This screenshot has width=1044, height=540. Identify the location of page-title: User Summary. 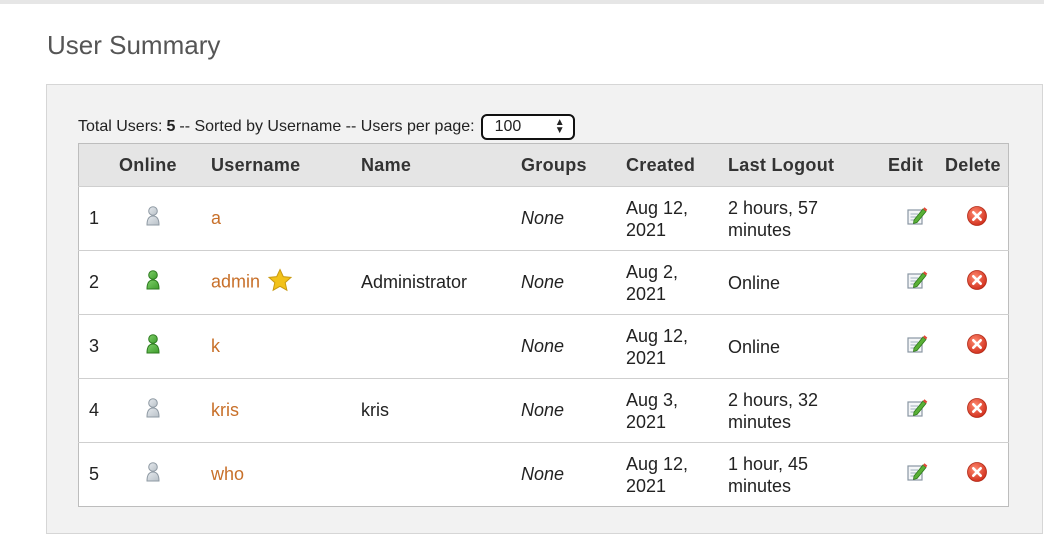
(134, 45).